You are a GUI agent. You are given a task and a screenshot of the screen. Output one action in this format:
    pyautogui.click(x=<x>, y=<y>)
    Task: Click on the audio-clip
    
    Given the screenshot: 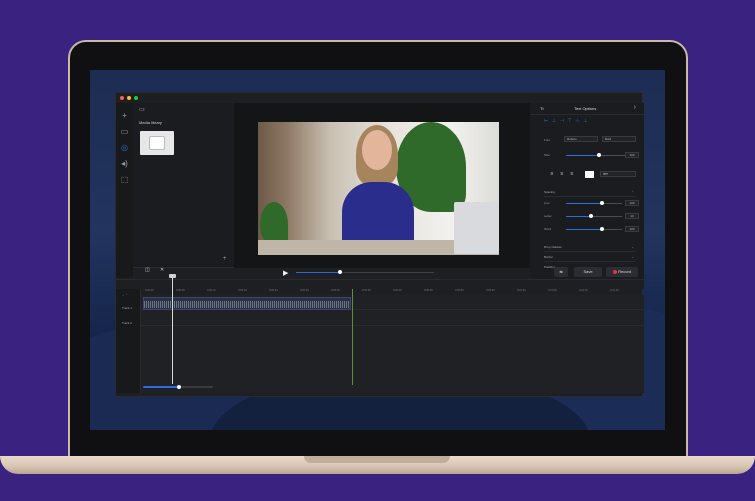 What is the action you would take?
    pyautogui.click(x=247, y=303)
    